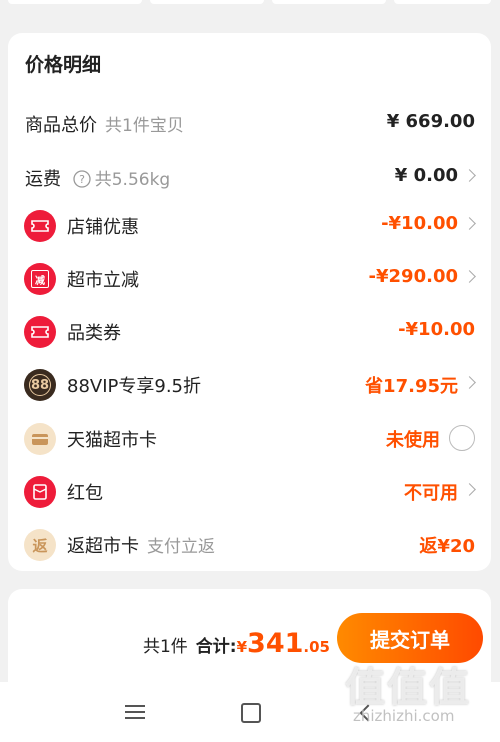 Image resolution: width=500 pixels, height=742 pixels. Describe the element at coordinates (132, 180) in the screenshot. I see `row-sub: 共5.56kg` at that location.